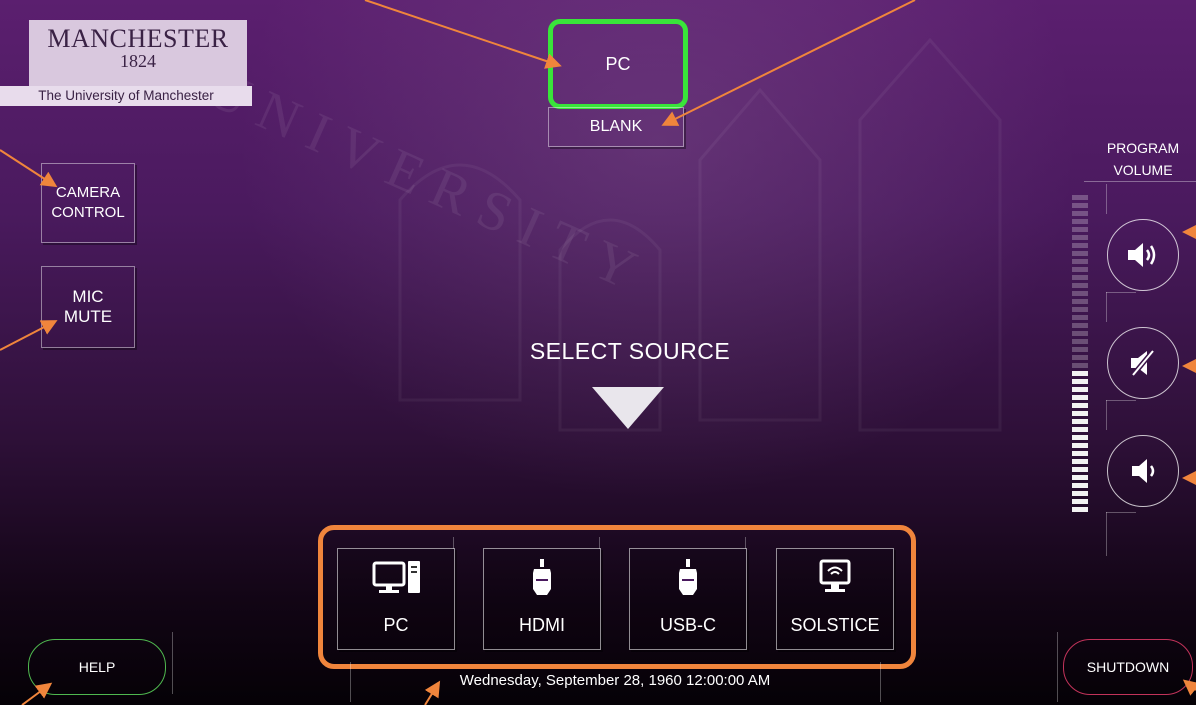 This screenshot has height=705, width=1196. What do you see at coordinates (687, 625) in the screenshot?
I see `source-label: USB-C` at bounding box center [687, 625].